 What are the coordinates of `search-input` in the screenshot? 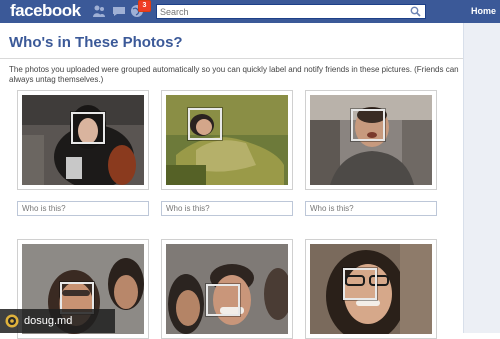 It's located at (280, 11).